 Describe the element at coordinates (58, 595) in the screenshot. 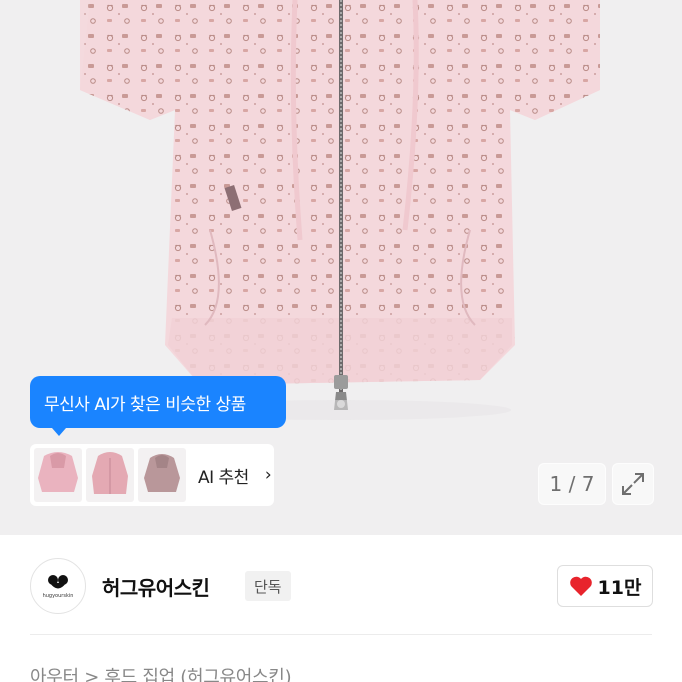

I see `brand-logo-text: hugyourskin` at that location.